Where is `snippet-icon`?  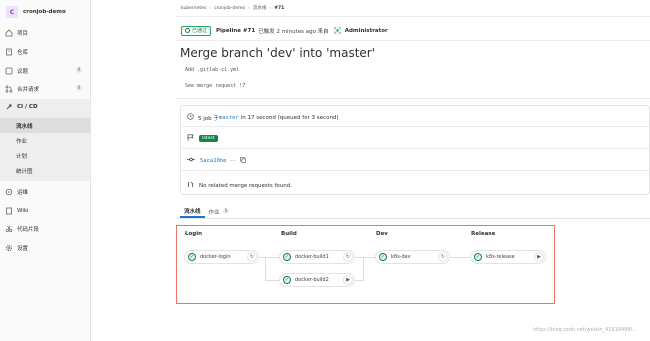 snippet-icon is located at coordinates (9, 229).